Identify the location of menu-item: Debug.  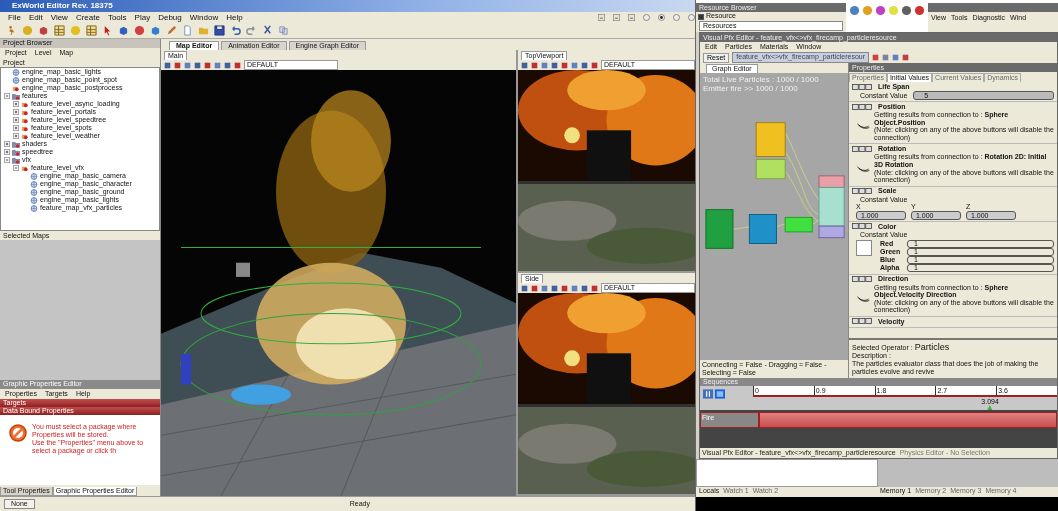
(170, 17).